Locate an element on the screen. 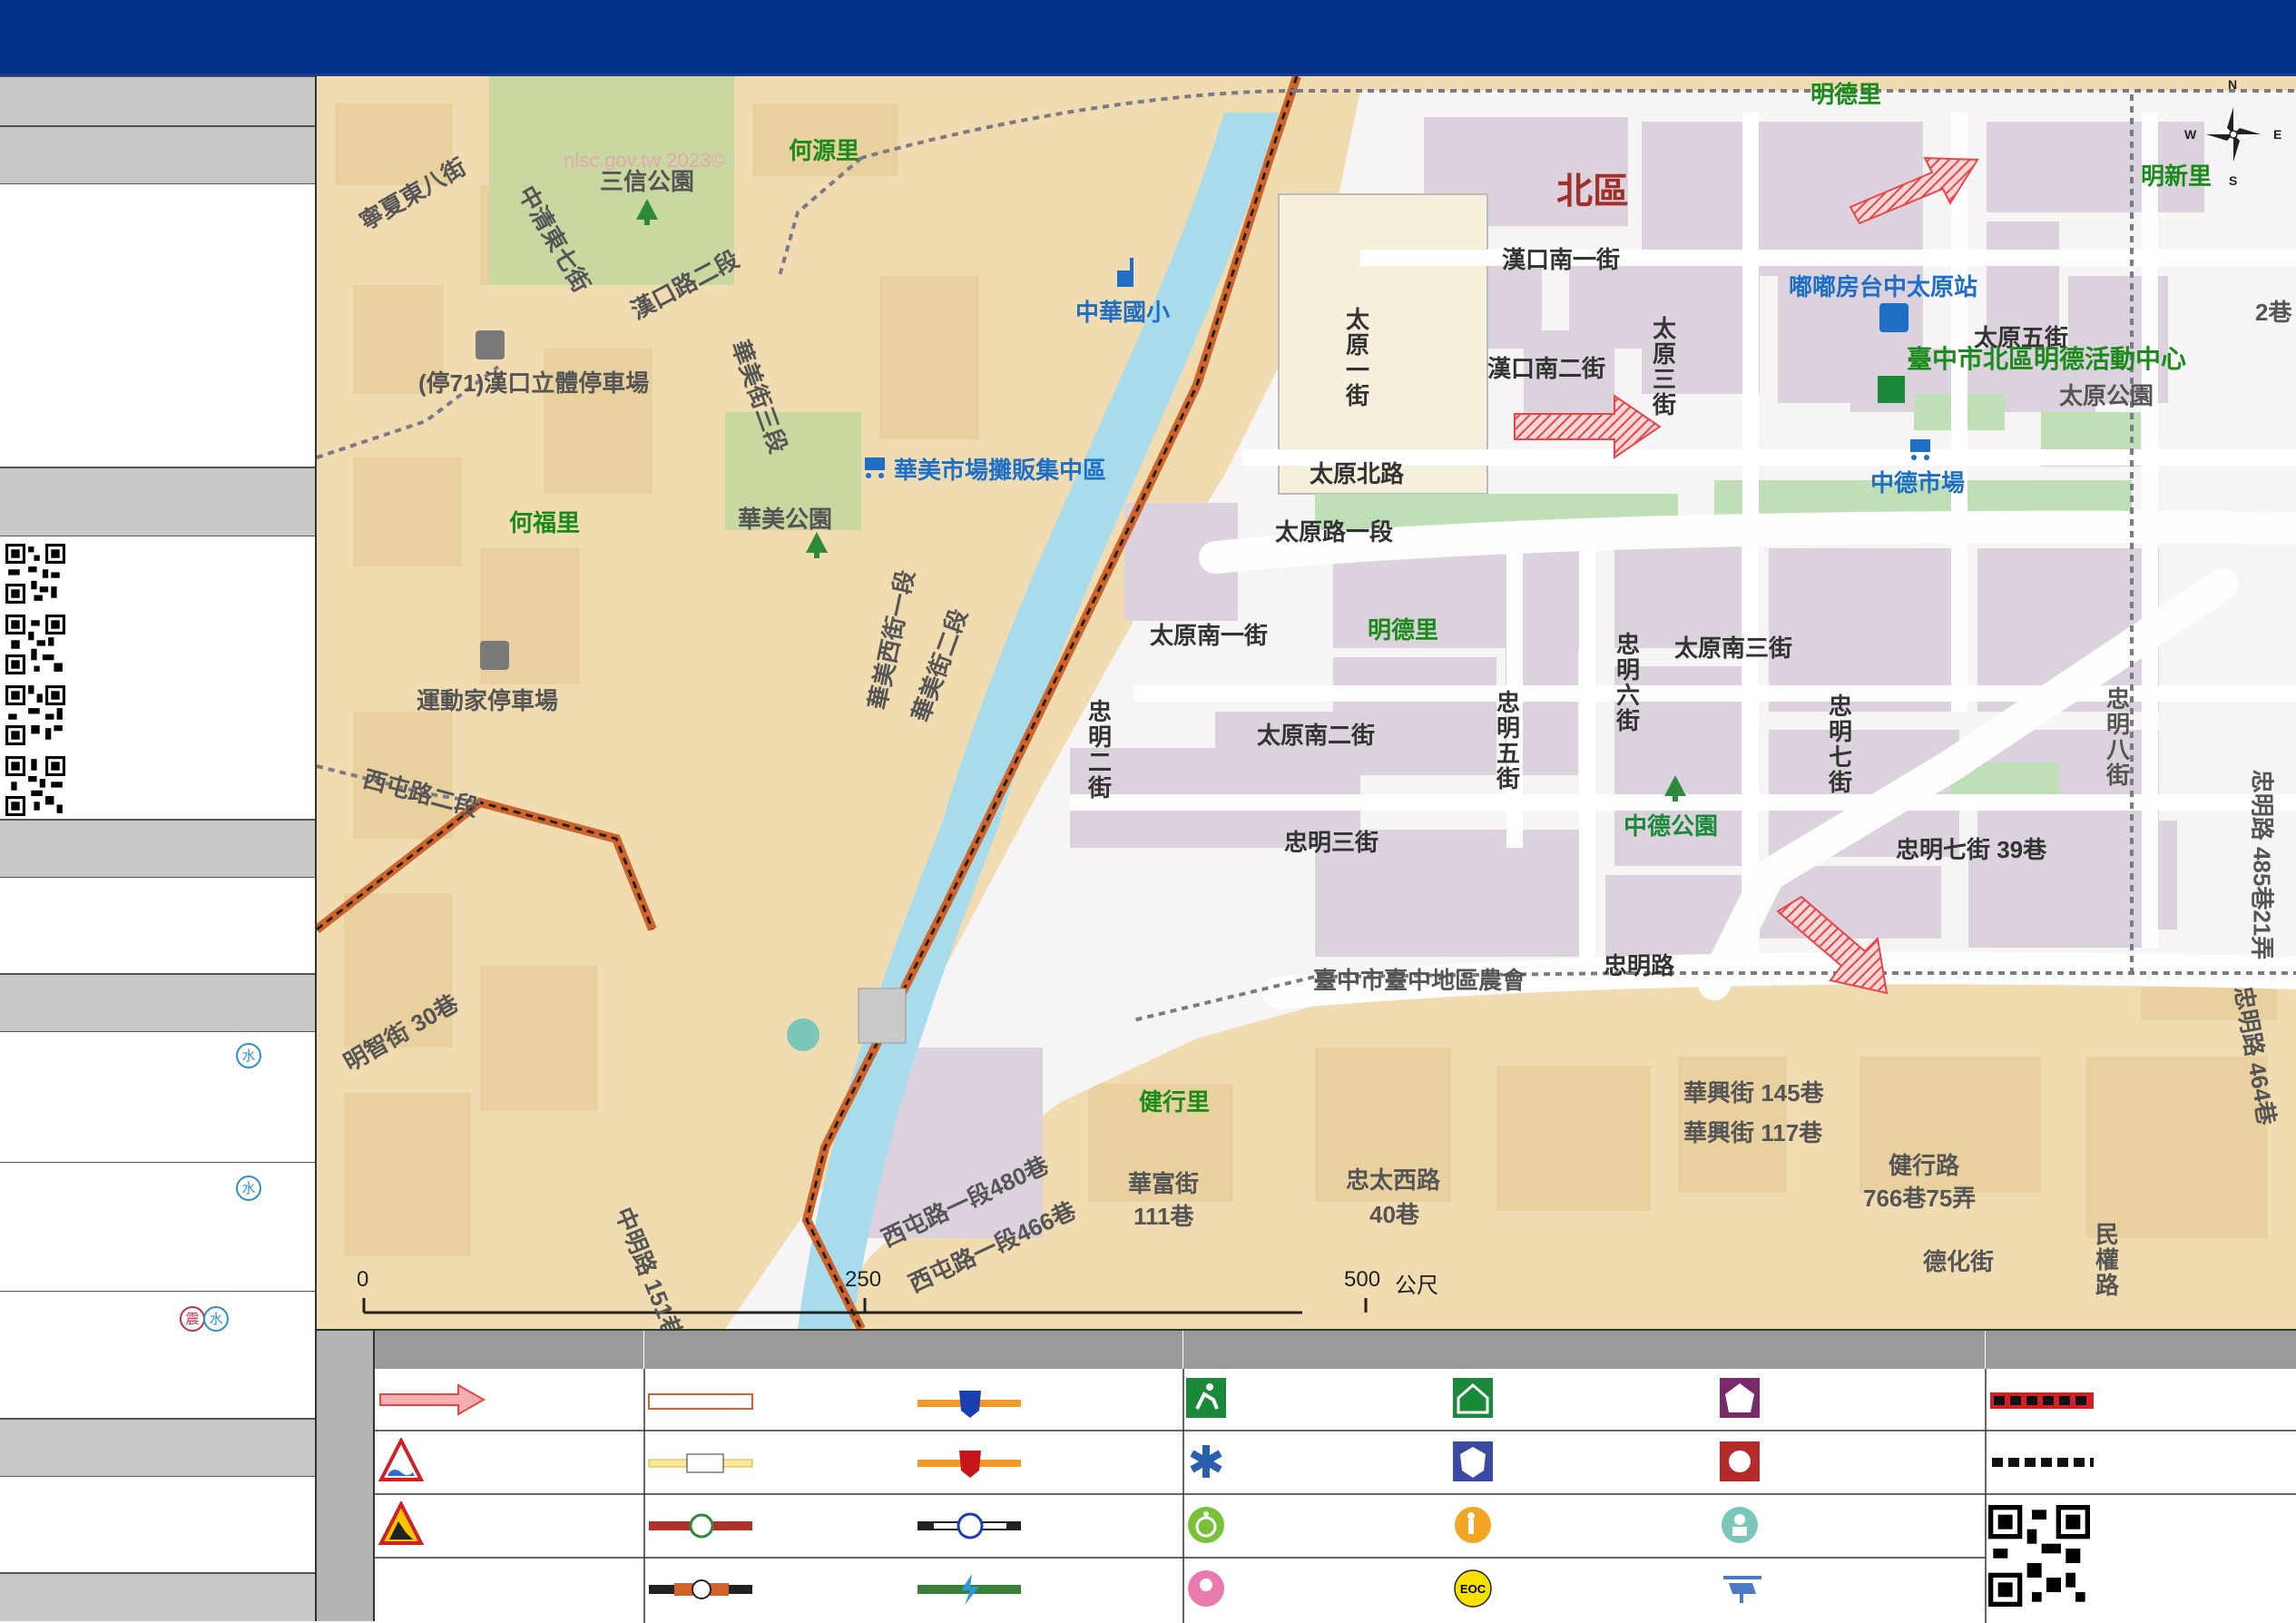 This screenshot has height=1623, width=2296. street-label: 漢口南二街 is located at coordinates (1546, 368).